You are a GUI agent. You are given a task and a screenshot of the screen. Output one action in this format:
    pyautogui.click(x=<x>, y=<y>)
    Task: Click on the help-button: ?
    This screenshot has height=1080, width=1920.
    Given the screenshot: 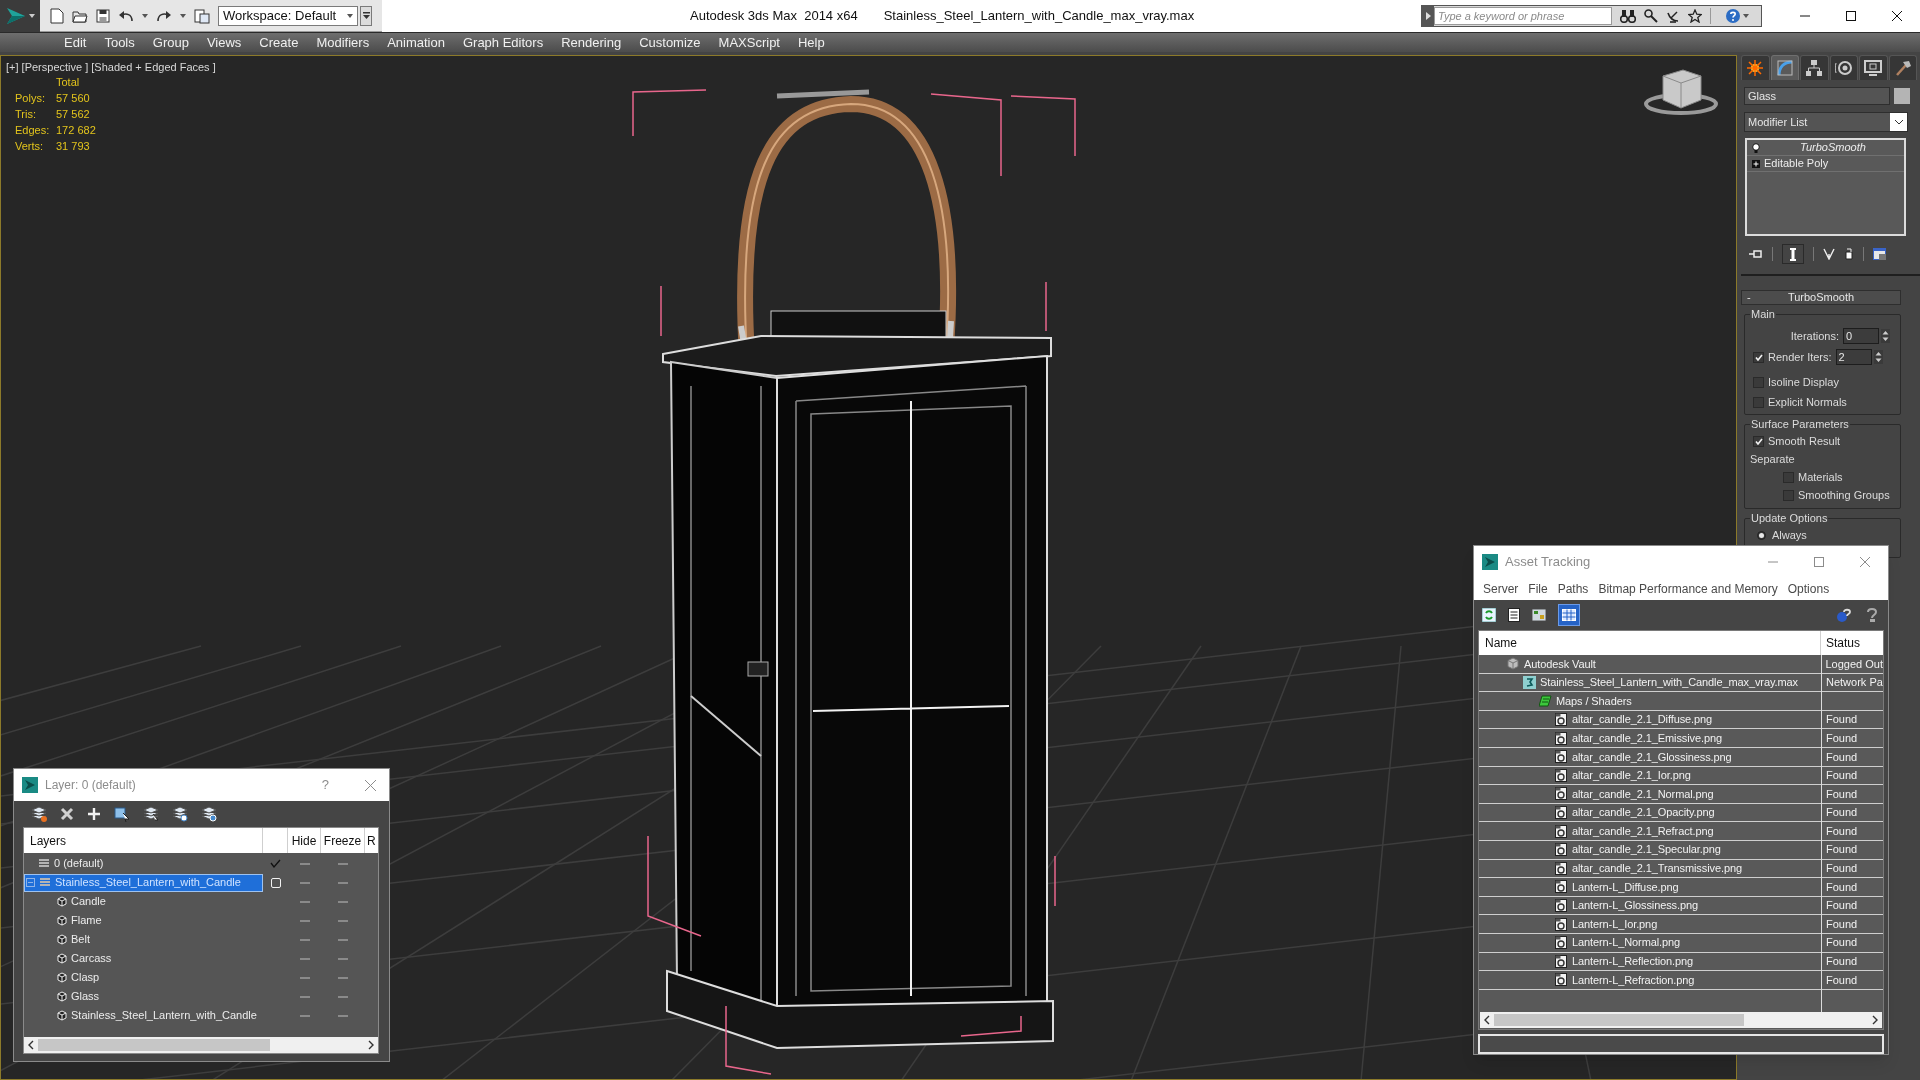 What is the action you would take?
    pyautogui.click(x=325, y=785)
    